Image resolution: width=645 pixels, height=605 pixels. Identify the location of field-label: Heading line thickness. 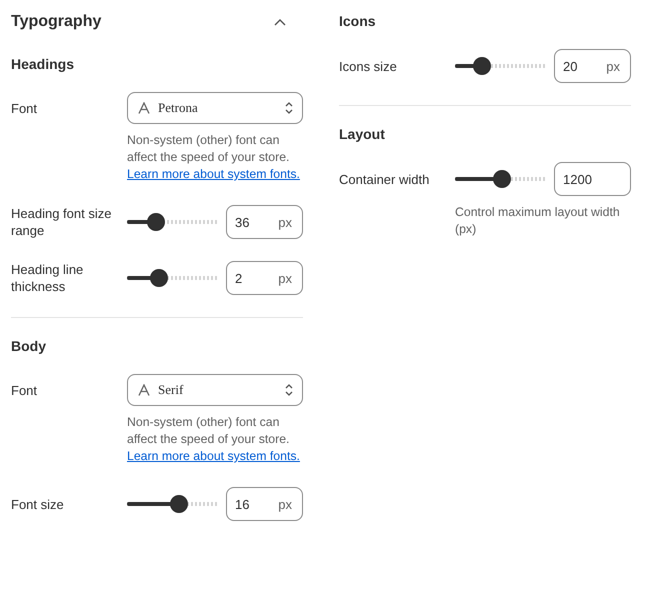
(47, 278).